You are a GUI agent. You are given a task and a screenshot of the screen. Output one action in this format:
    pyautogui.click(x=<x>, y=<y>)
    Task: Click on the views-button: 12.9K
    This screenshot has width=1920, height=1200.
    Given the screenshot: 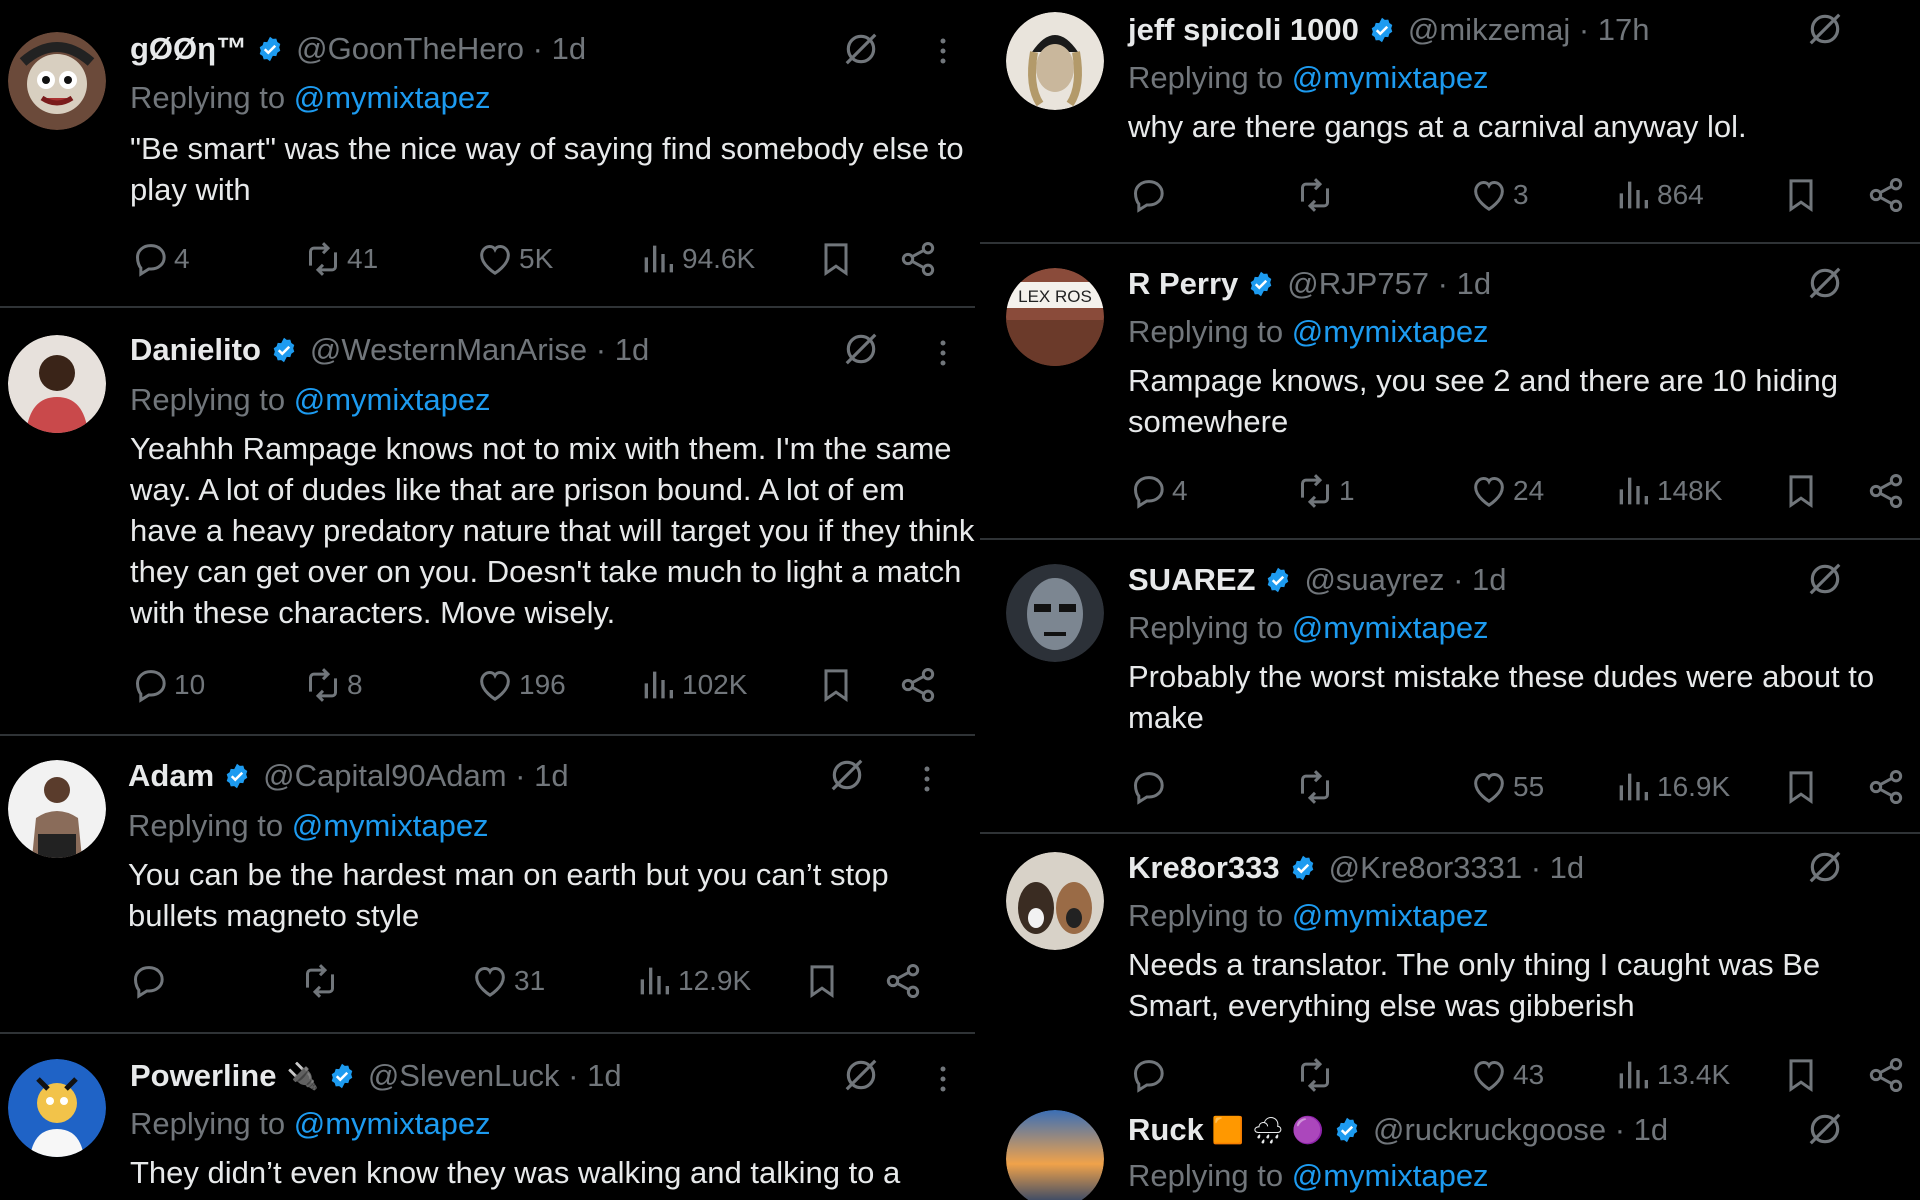 What is the action you would take?
    pyautogui.click(x=692, y=981)
    